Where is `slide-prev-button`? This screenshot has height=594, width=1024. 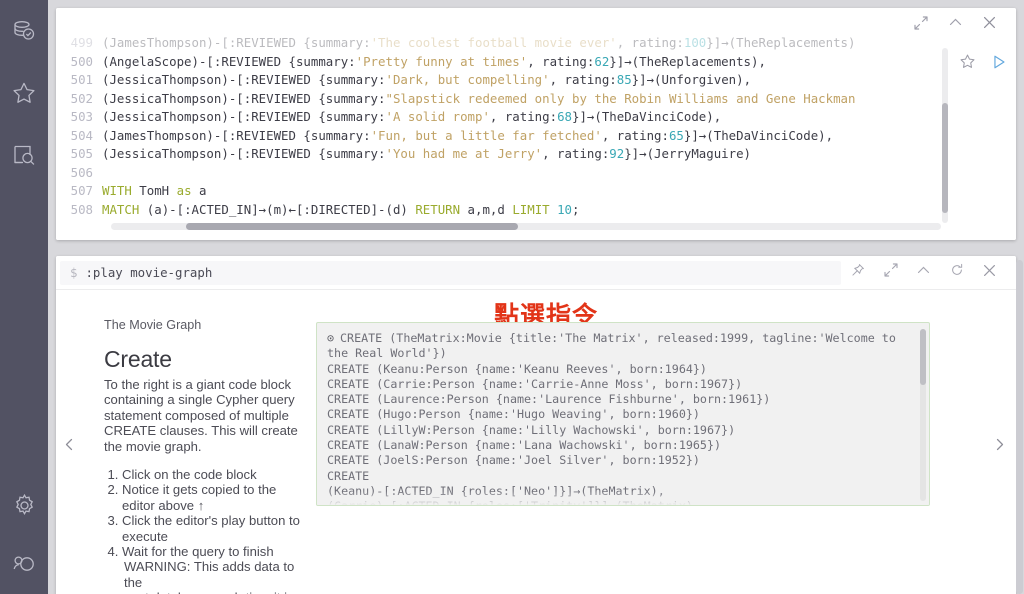 slide-prev-button is located at coordinates (69, 442).